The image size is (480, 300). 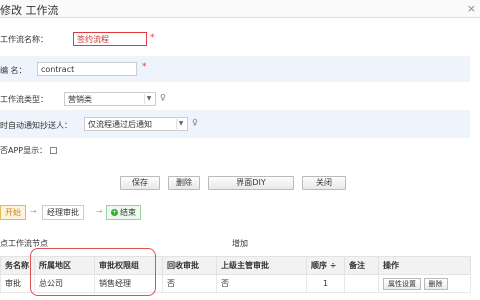 I want to click on notify-value: 仅流程通过后通知, so click(x=120, y=124).